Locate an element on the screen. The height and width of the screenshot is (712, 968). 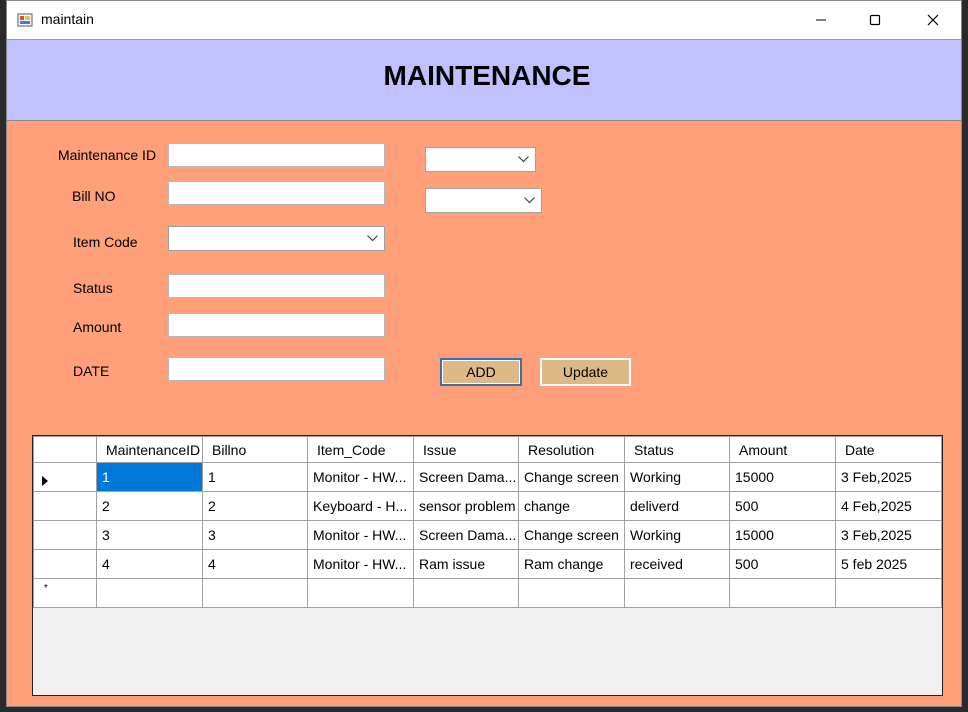
amount-label: Amount is located at coordinates (97, 327).